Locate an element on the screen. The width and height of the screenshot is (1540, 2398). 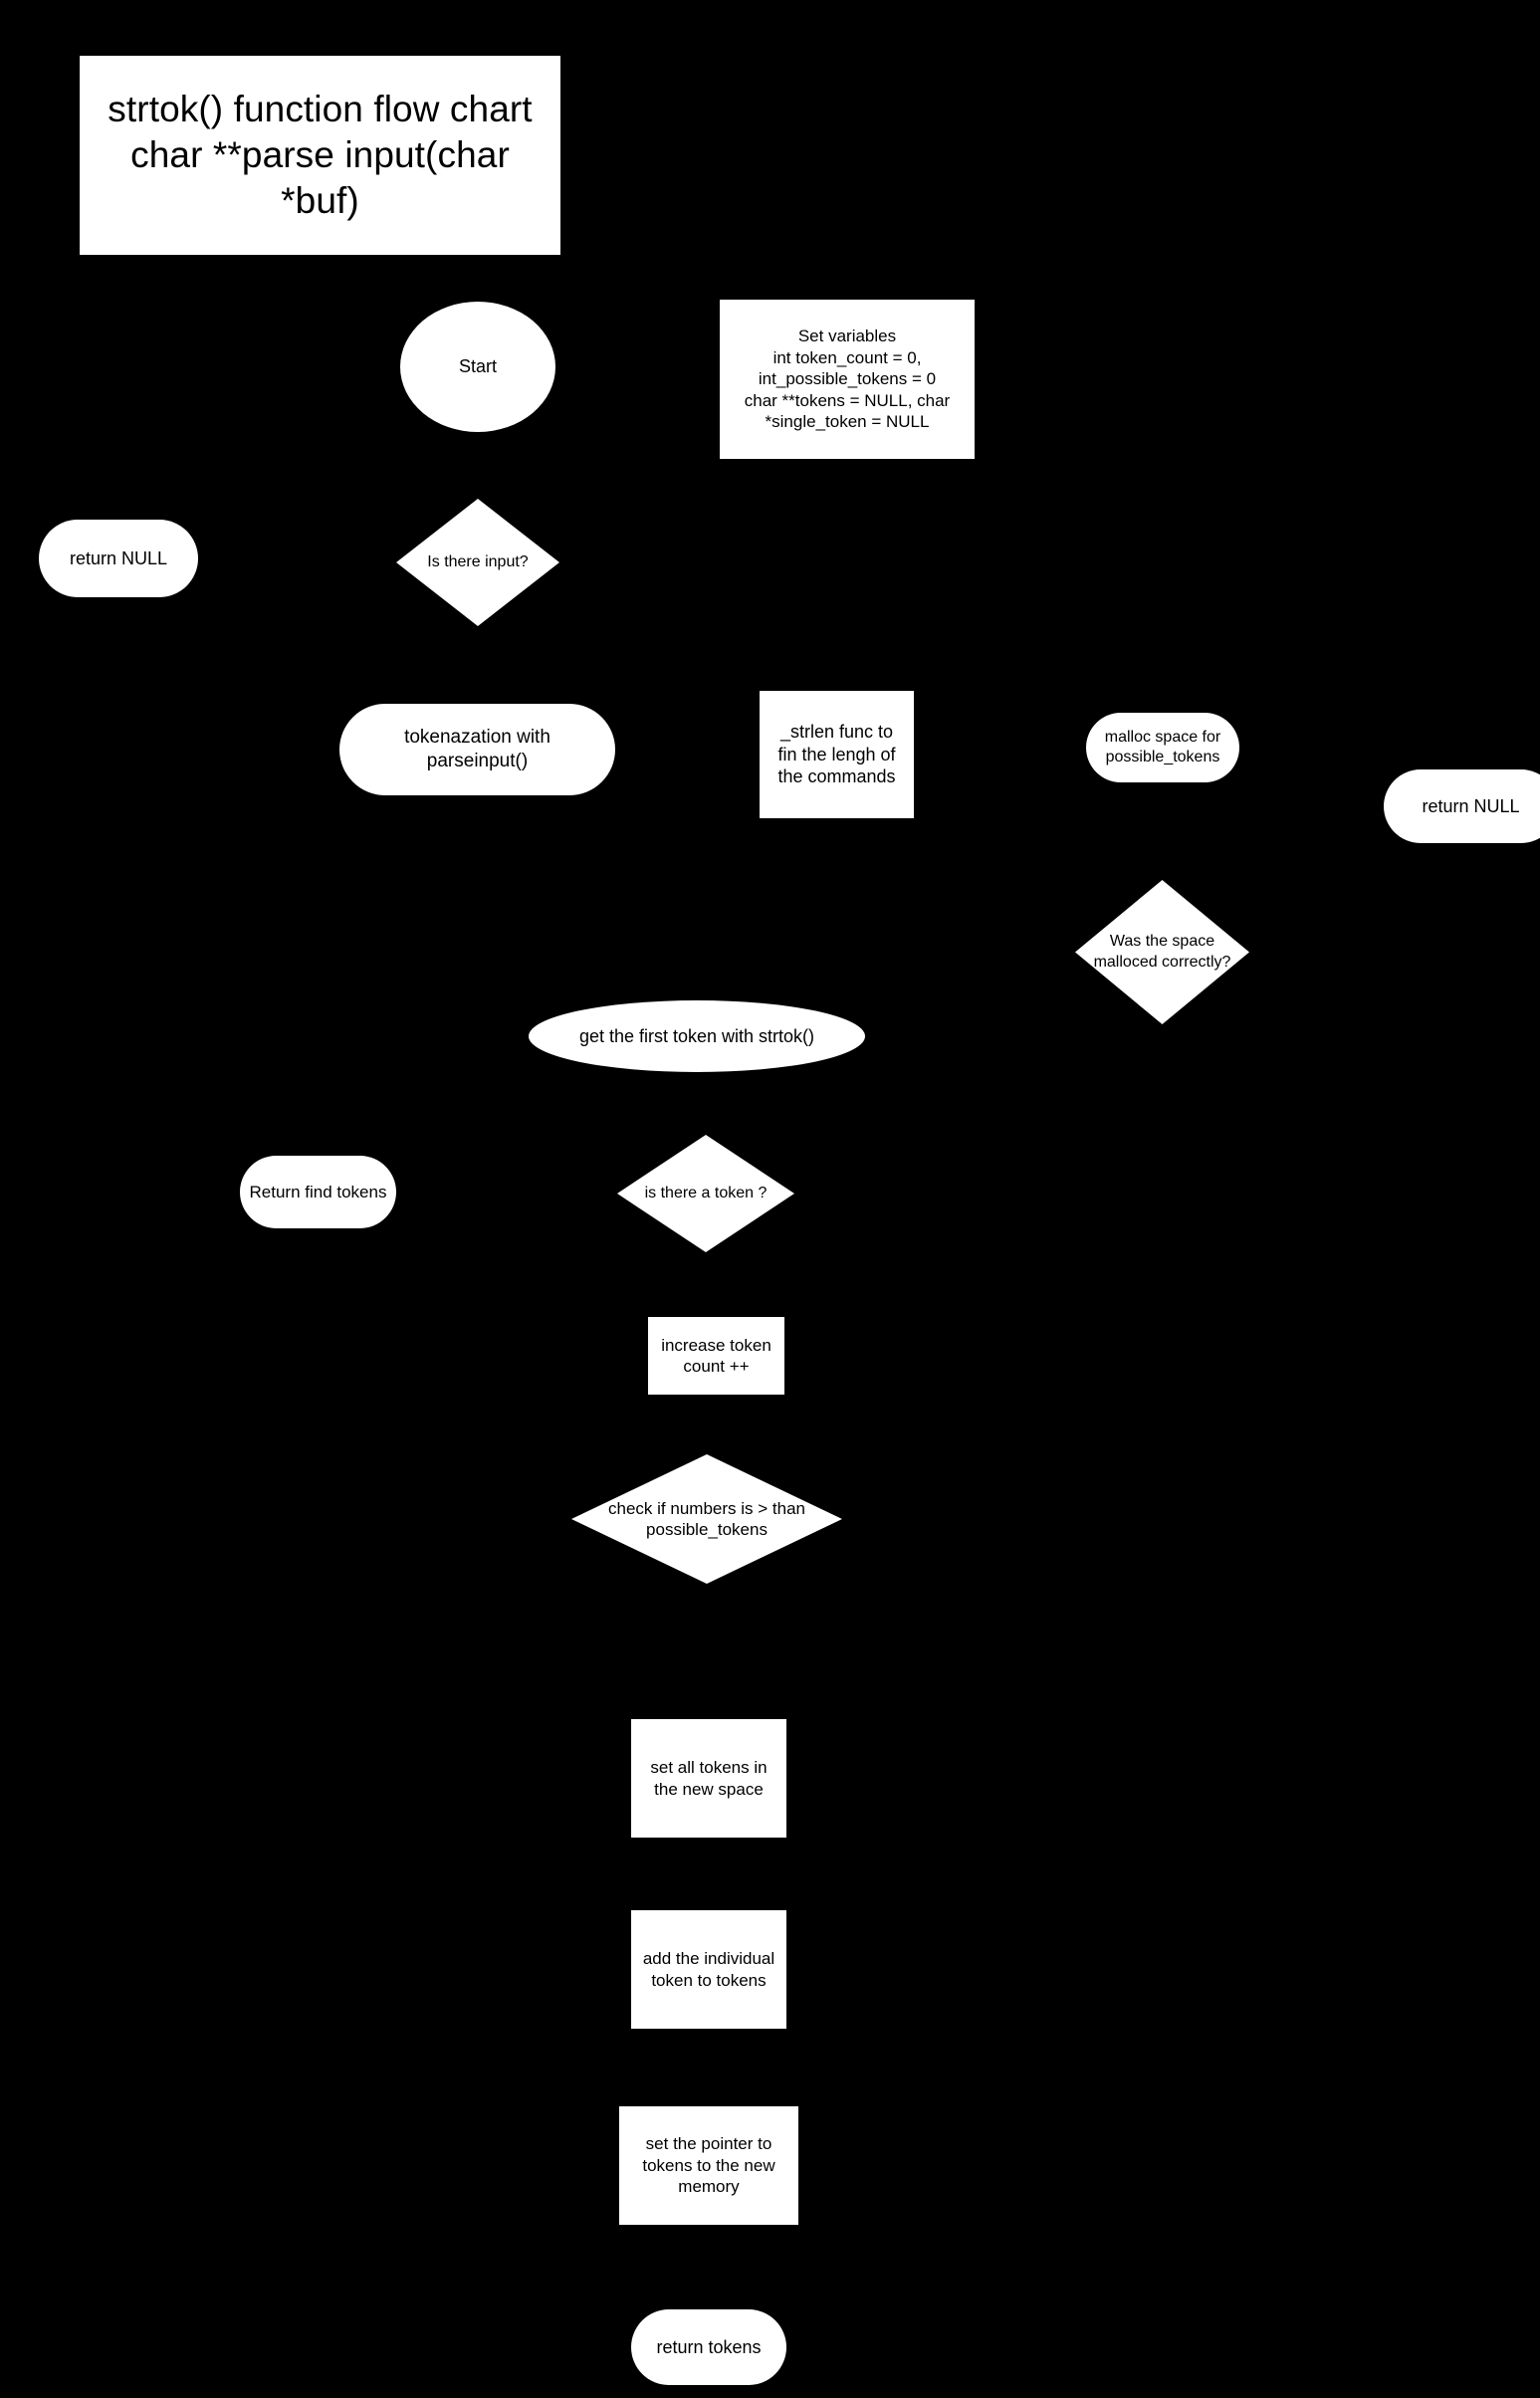
node-return-null-right: return NULL is located at coordinates (1462, 806).